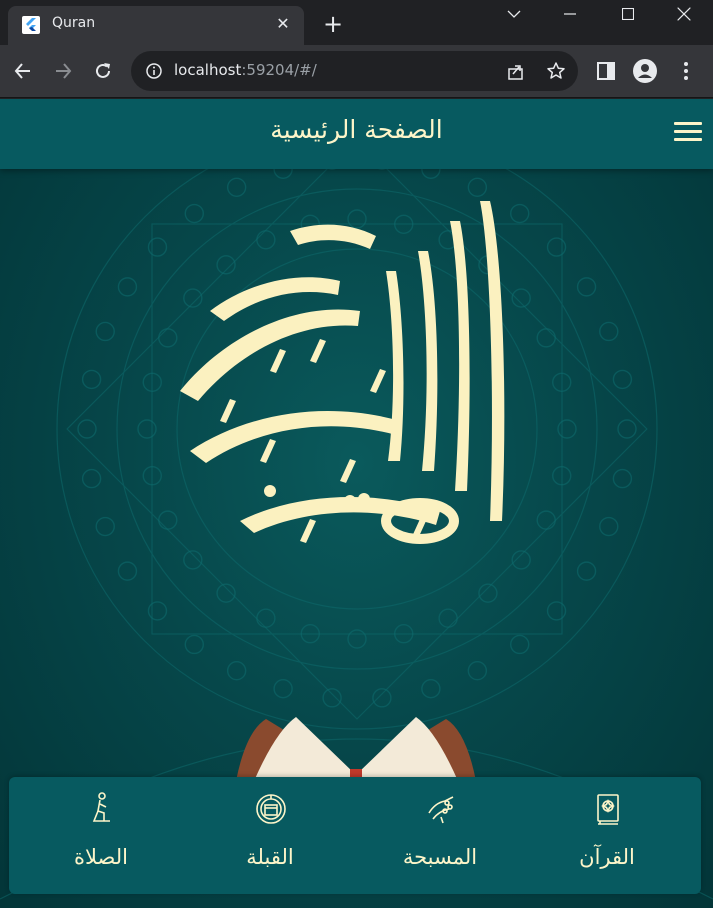  What do you see at coordinates (270, 836) in the screenshot?
I see `nav-item-qibla: القبلة` at bounding box center [270, 836].